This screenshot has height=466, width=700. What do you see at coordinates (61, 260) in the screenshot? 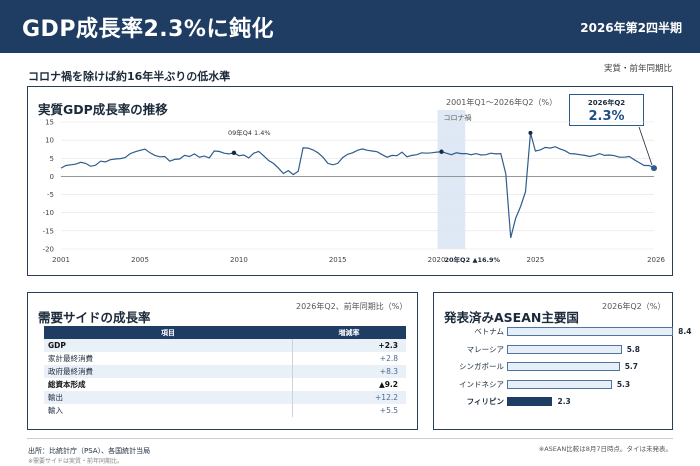
I see `x-tick-label: 2001` at bounding box center [61, 260].